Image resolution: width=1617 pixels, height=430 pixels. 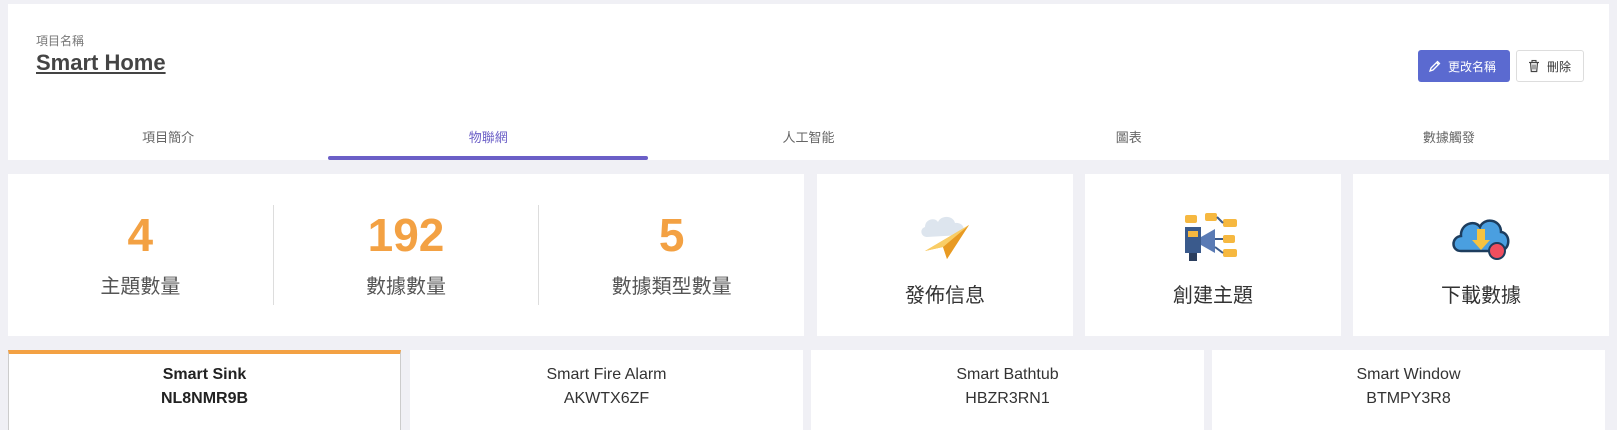 What do you see at coordinates (671, 234) in the screenshot?
I see `stat-value: 5` at bounding box center [671, 234].